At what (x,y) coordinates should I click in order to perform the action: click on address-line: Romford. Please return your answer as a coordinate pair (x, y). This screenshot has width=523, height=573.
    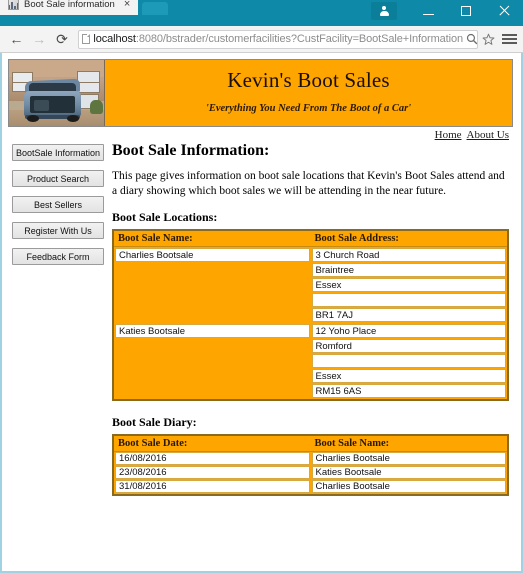
    Looking at the image, I should click on (408, 345).